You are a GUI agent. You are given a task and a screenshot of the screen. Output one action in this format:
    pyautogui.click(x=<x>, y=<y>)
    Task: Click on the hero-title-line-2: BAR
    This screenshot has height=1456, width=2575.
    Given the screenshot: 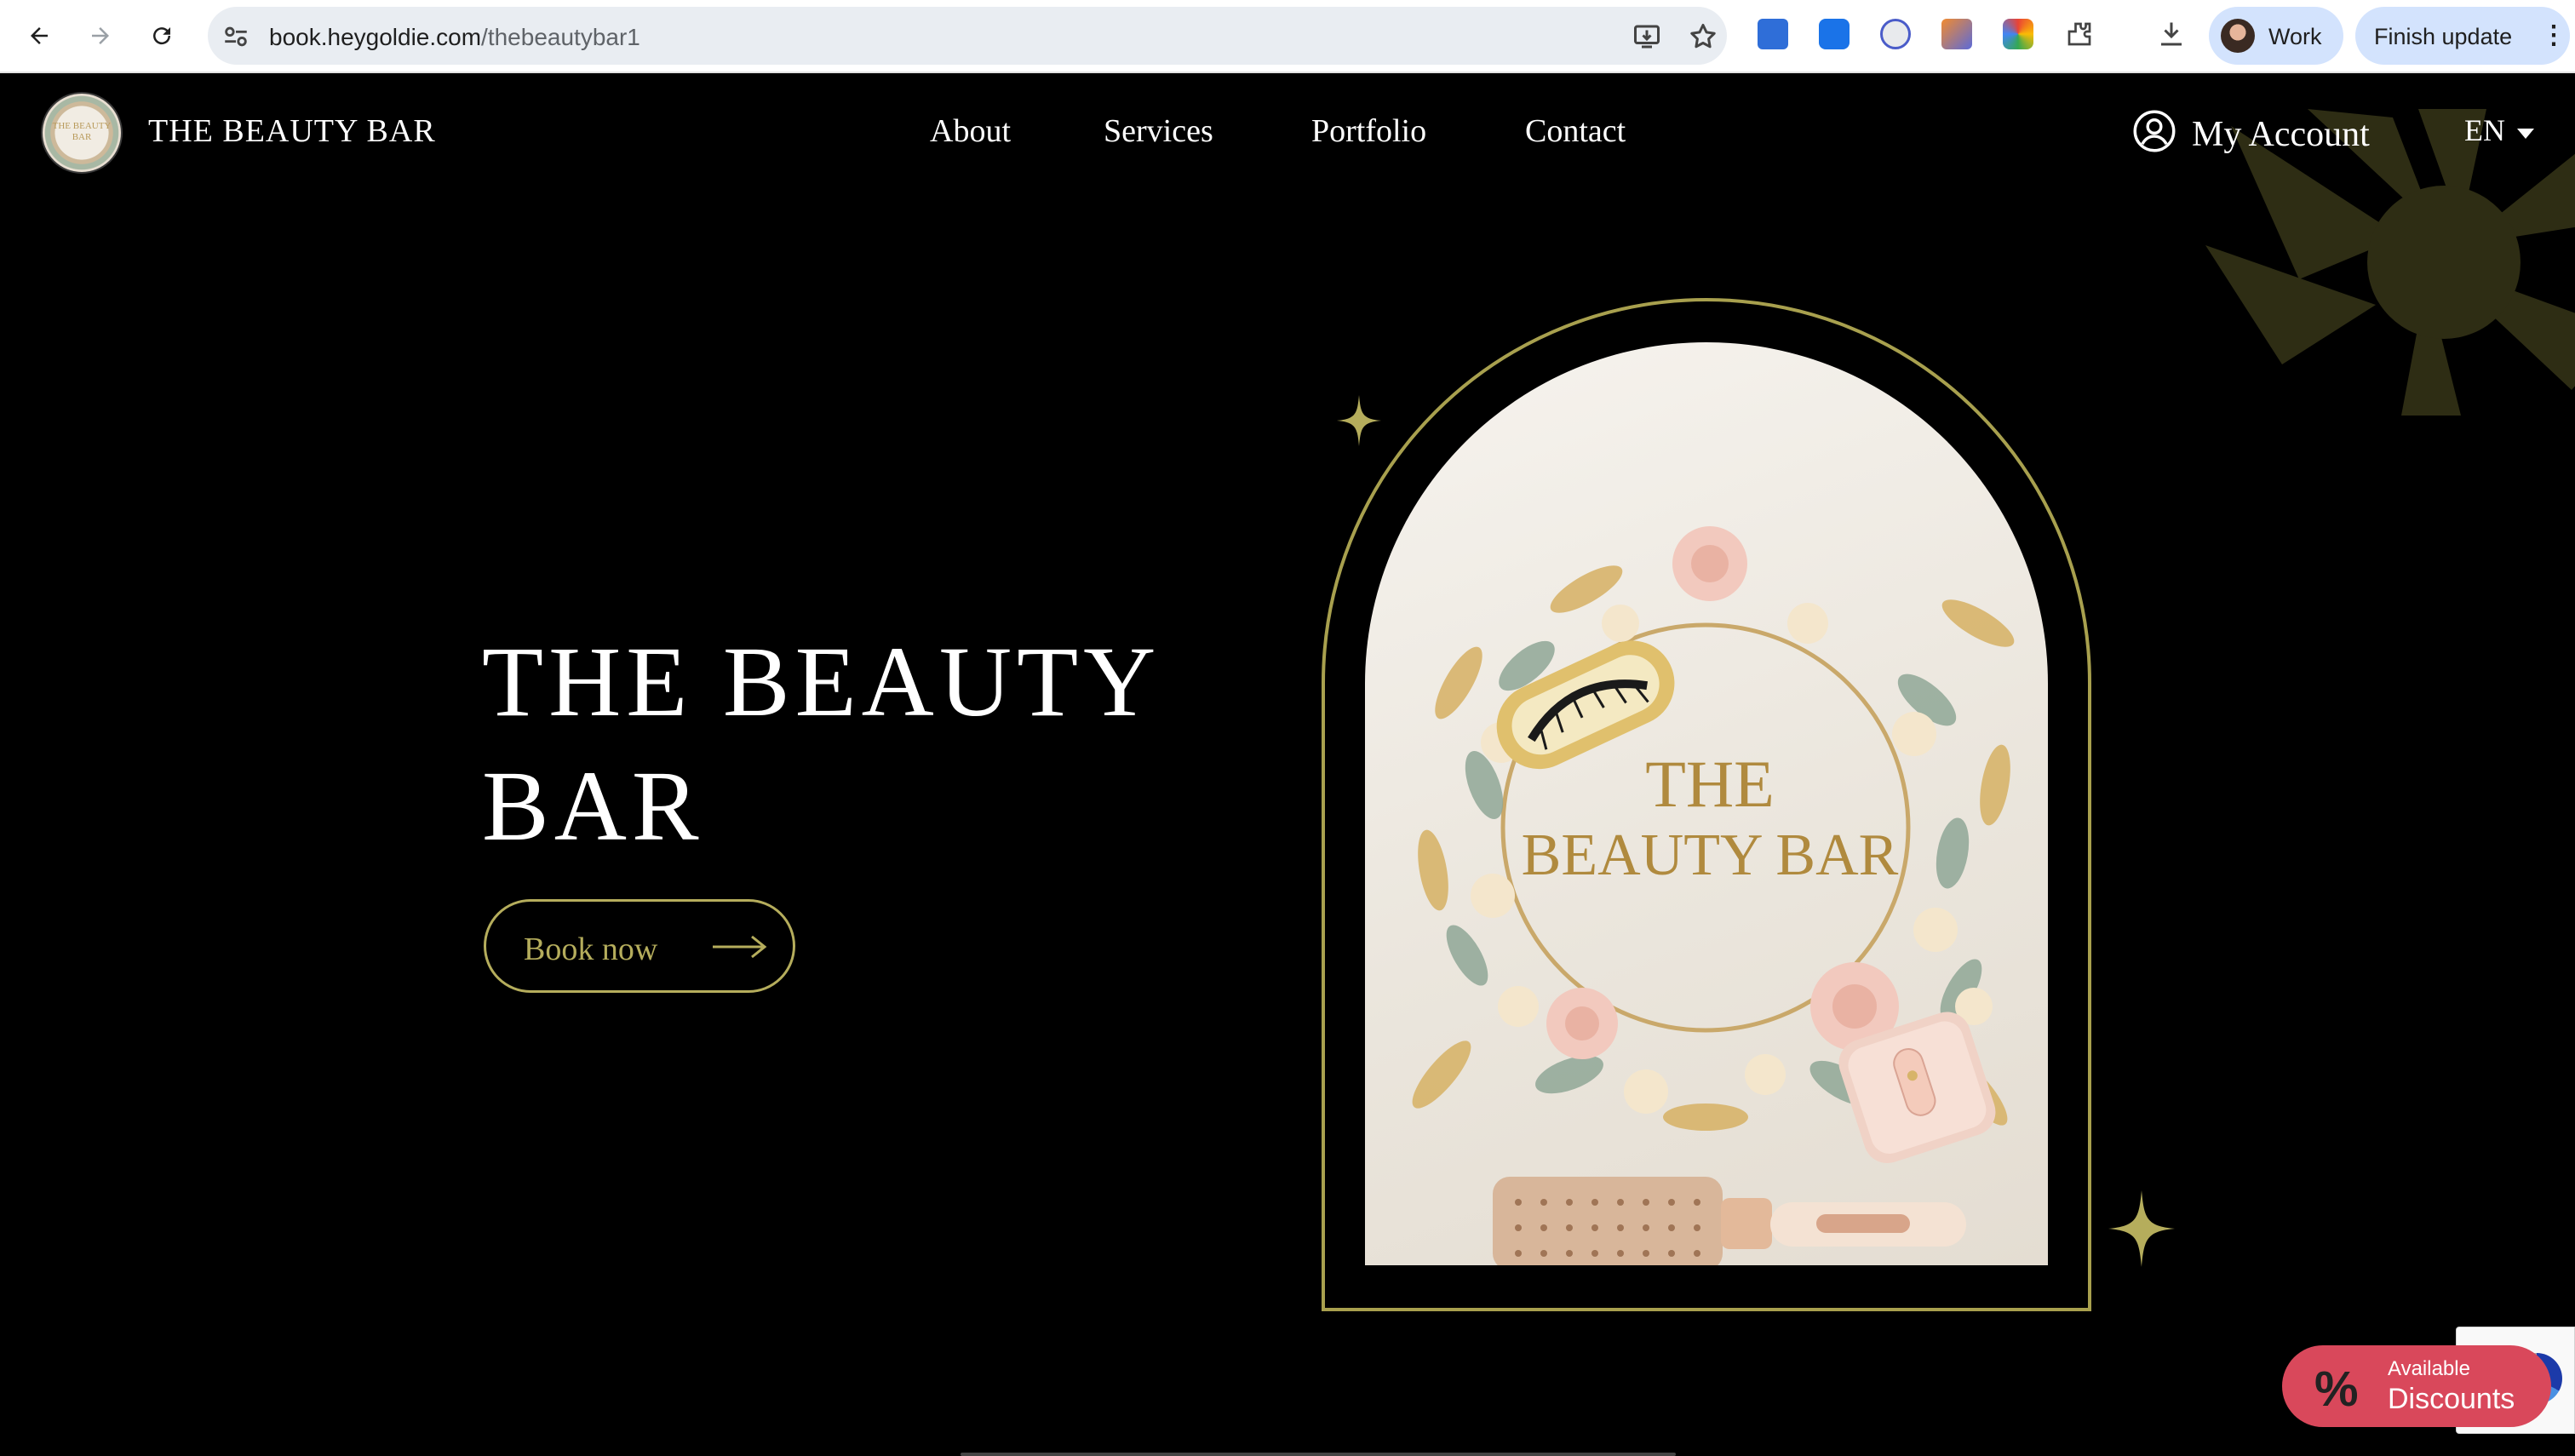 What is the action you would take?
    pyautogui.click(x=593, y=806)
    